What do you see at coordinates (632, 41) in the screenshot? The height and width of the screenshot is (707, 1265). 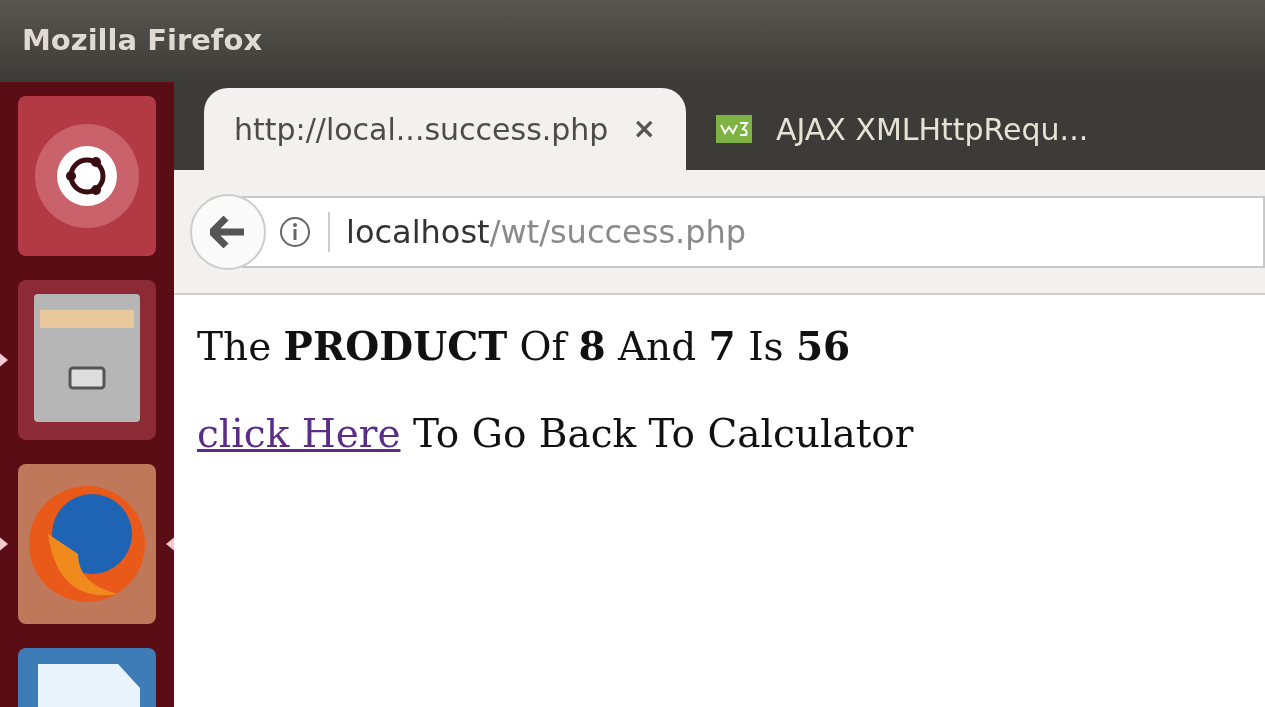 I see `window-title: Mozilla Firefox` at bounding box center [632, 41].